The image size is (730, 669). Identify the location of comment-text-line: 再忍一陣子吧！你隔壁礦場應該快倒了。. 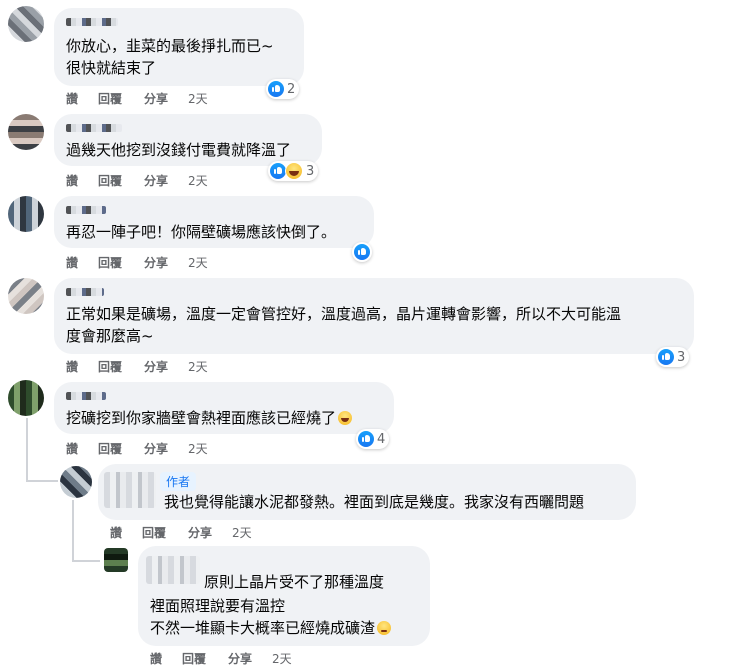
(201, 232).